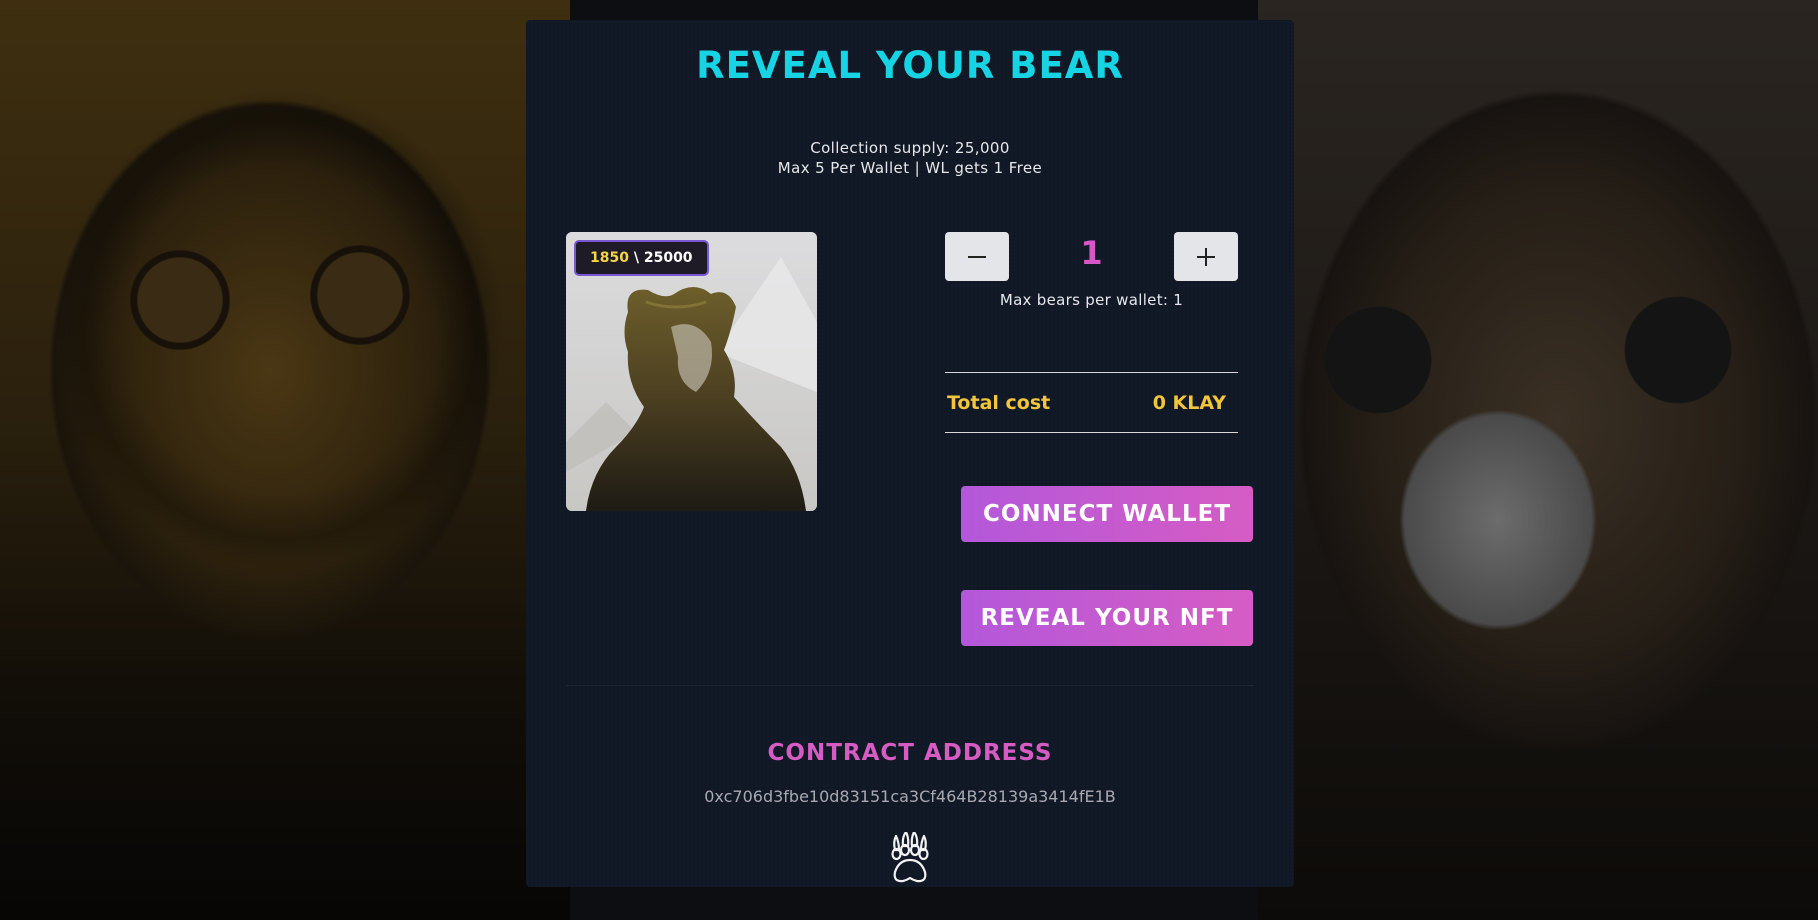 This screenshot has height=920, width=1818. What do you see at coordinates (1091, 372) in the screenshot?
I see `cost-divider-top` at bounding box center [1091, 372].